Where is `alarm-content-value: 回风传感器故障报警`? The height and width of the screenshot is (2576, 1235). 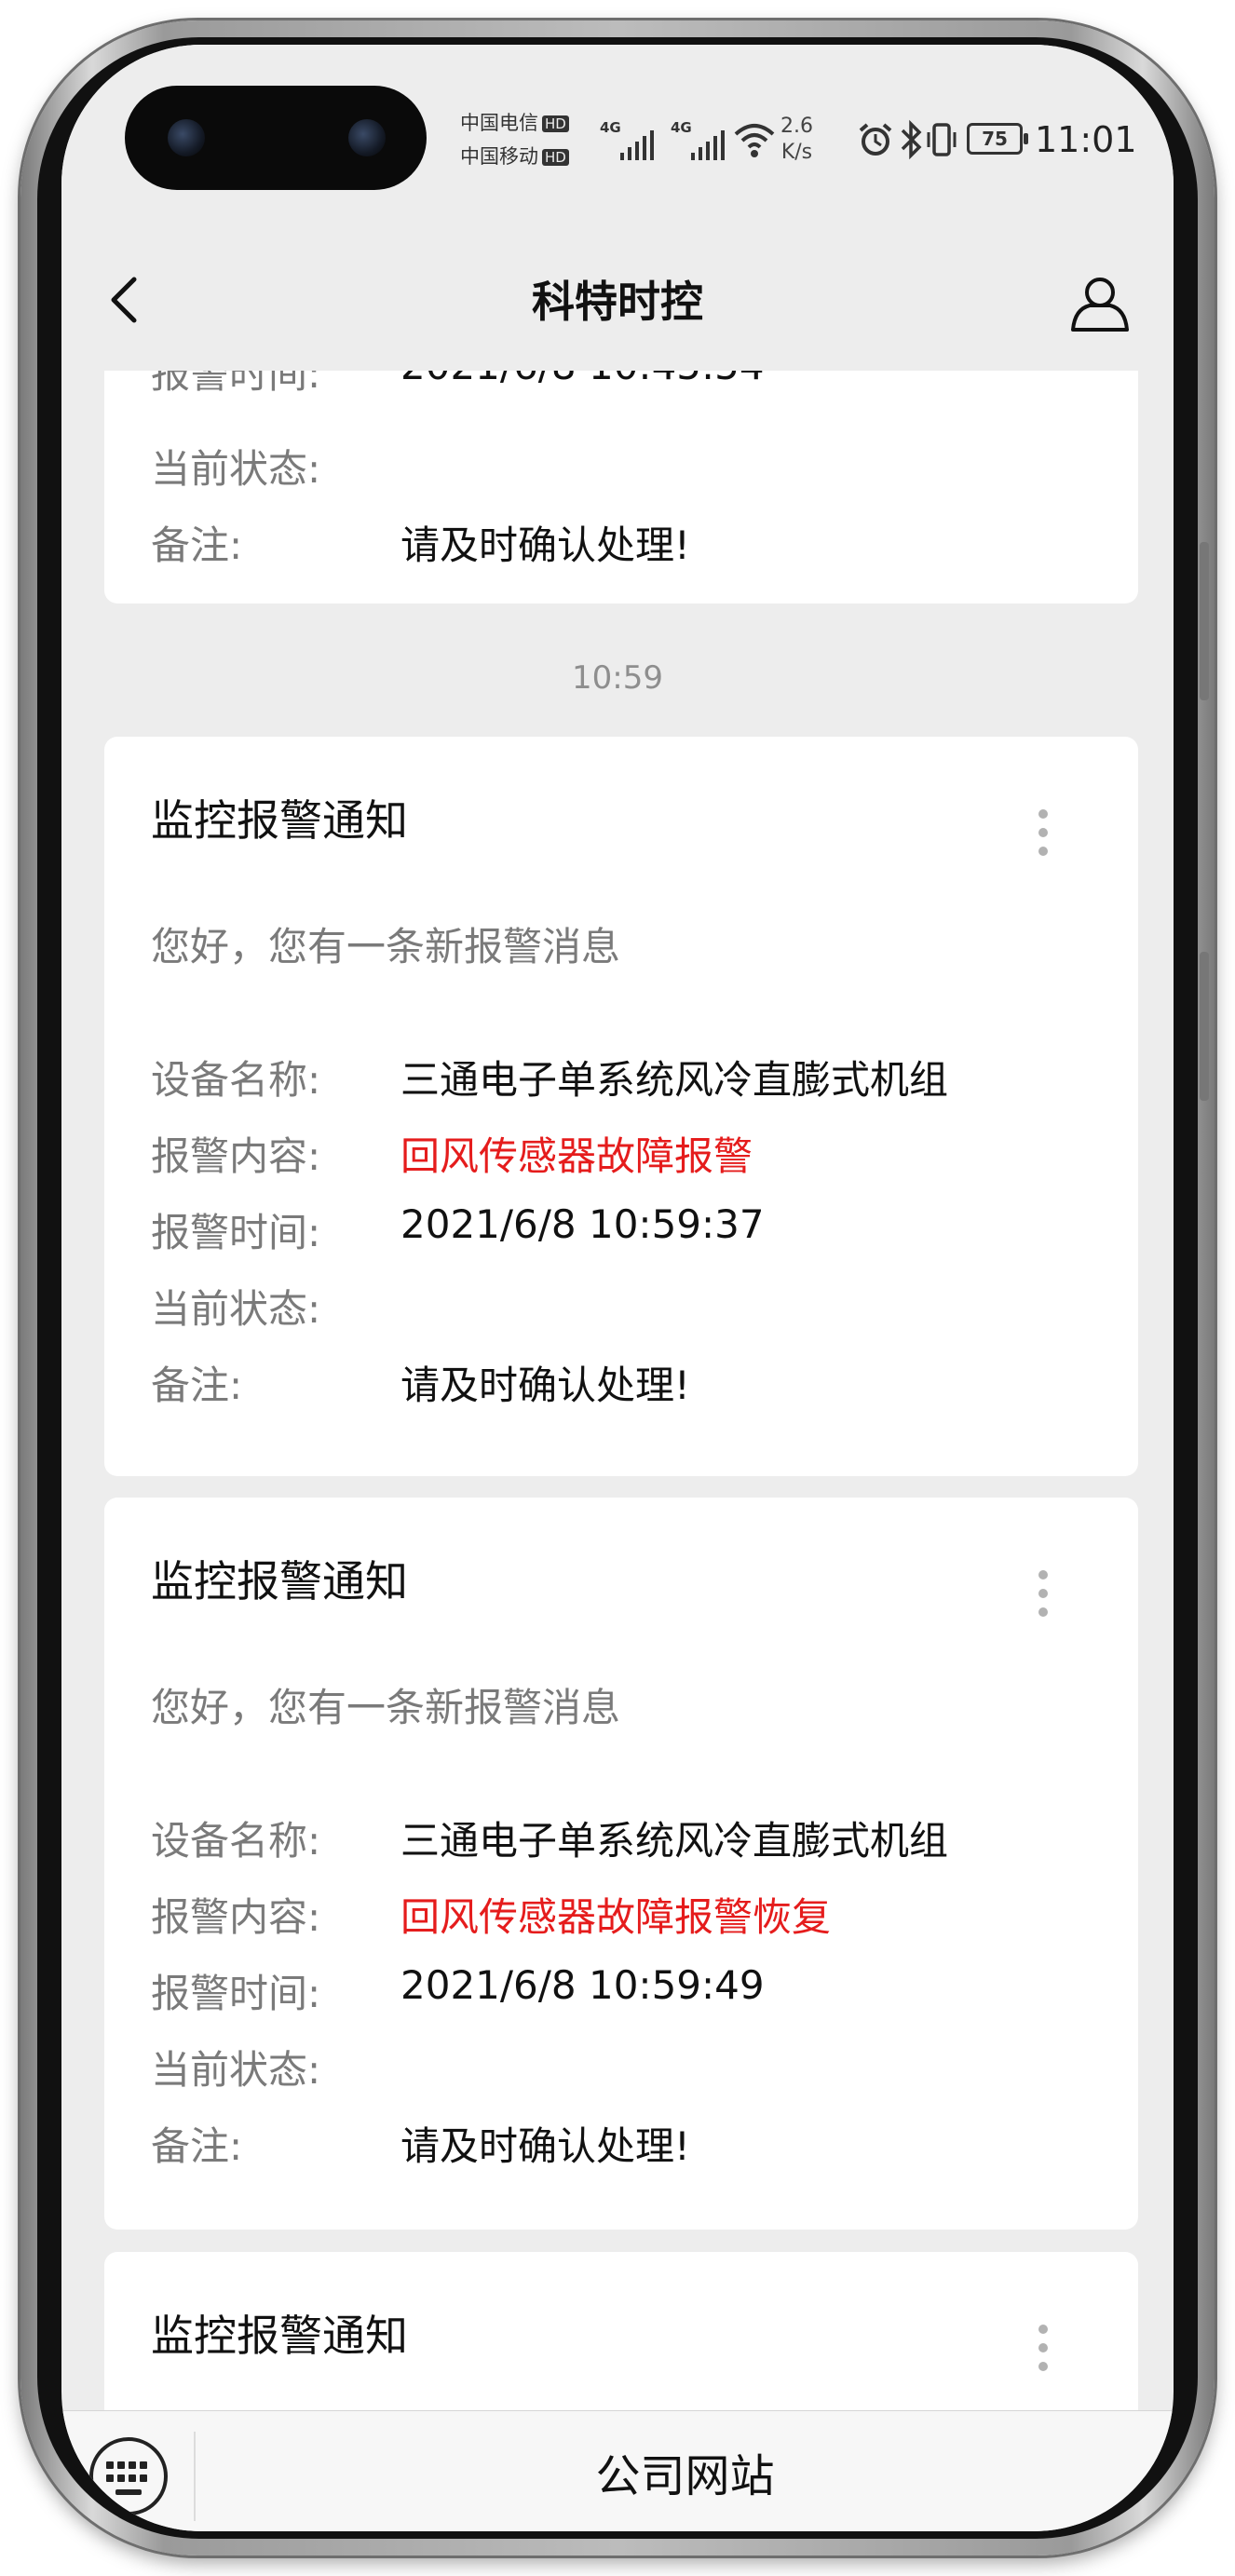 alarm-content-value: 回风传感器故障报警 is located at coordinates (576, 1156).